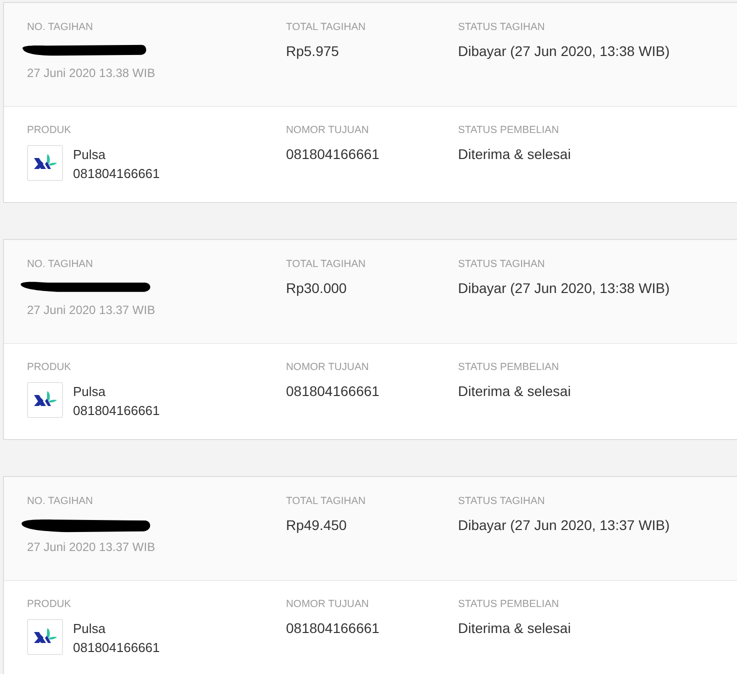 This screenshot has height=674, width=737. Describe the element at coordinates (316, 525) in the screenshot. I see `invoice-total: Rp49.450` at that location.